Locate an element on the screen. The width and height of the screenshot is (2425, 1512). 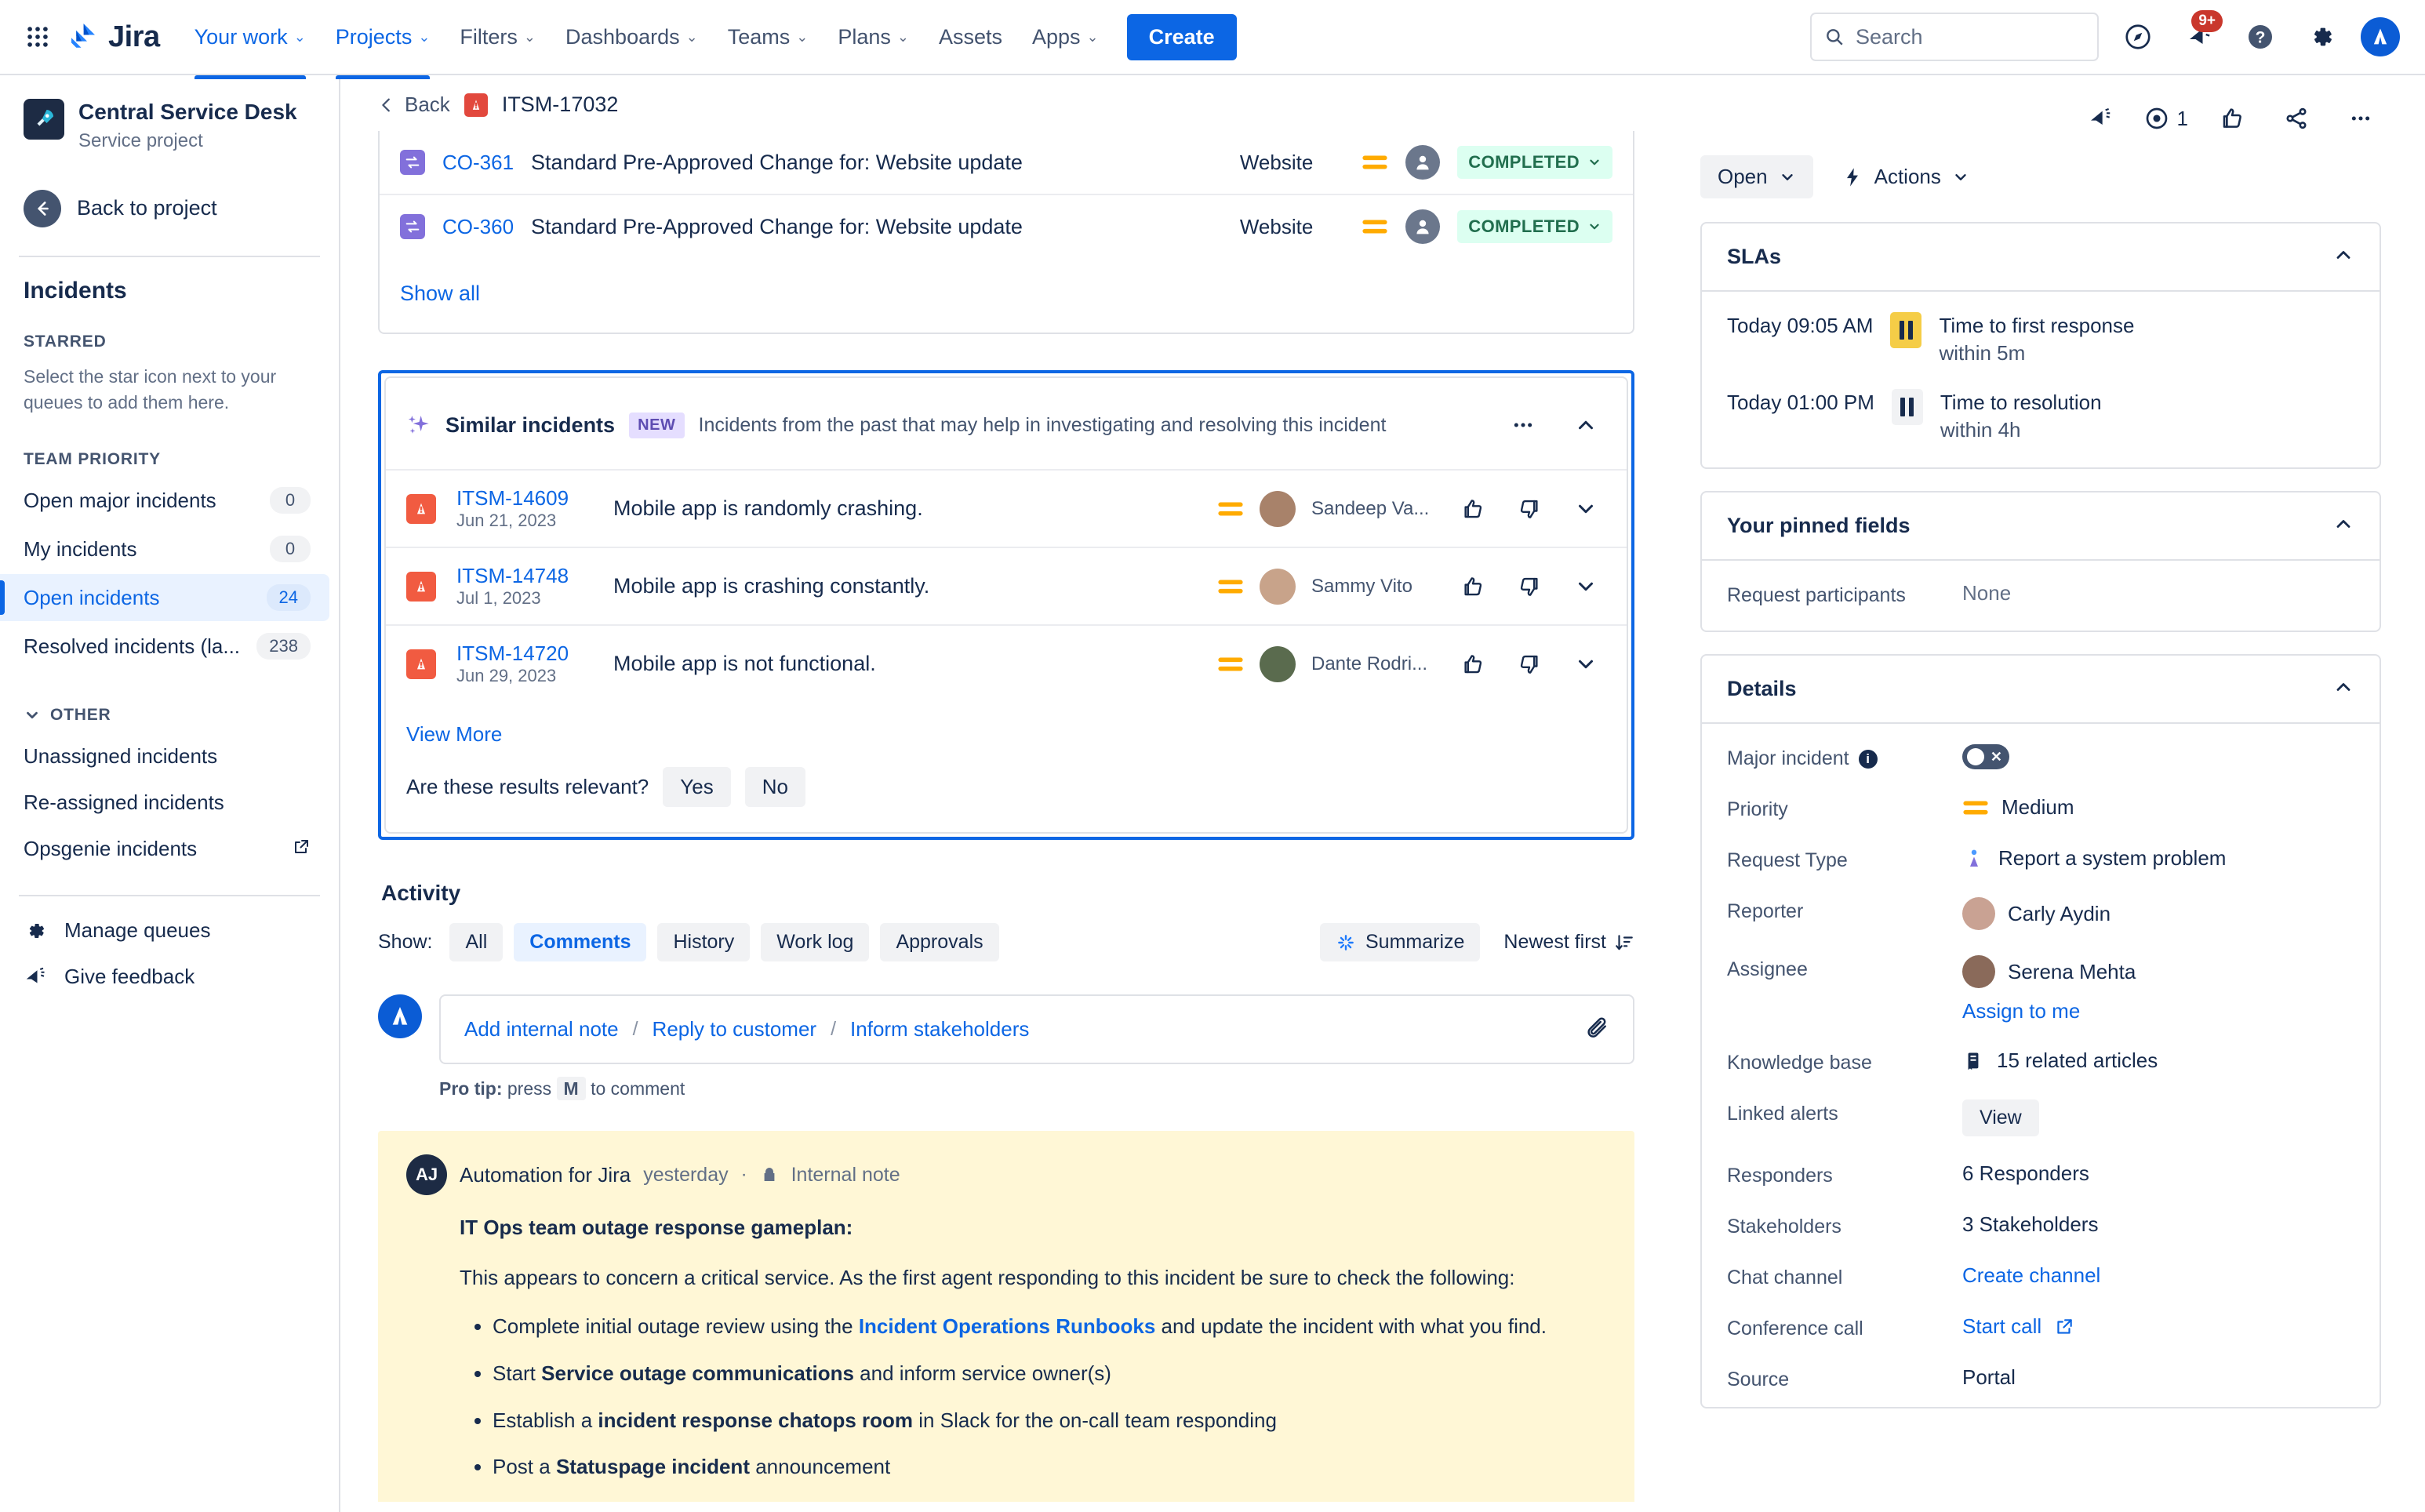
field-value: 3 Stakeholders is located at coordinates (2030, 1224).